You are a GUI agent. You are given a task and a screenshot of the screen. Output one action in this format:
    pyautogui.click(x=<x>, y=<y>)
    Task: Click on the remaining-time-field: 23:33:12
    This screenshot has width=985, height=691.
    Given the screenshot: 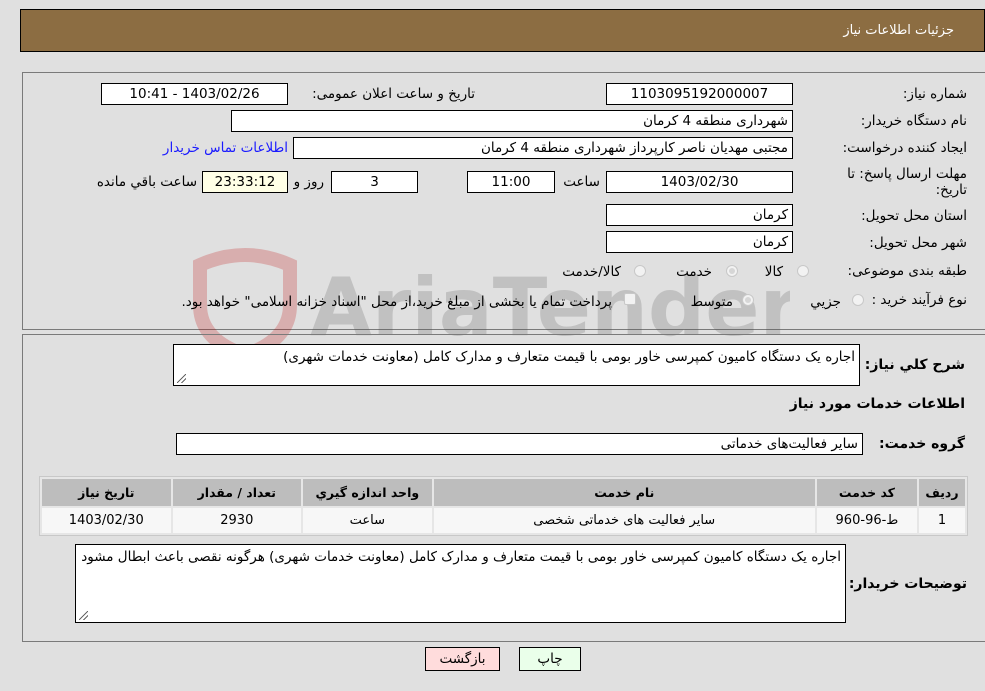 What is the action you would take?
    pyautogui.click(x=245, y=182)
    